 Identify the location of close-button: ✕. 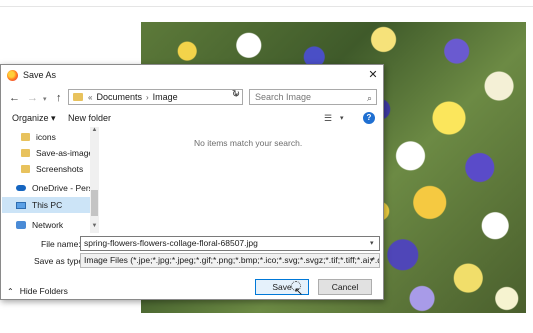
(373, 75).